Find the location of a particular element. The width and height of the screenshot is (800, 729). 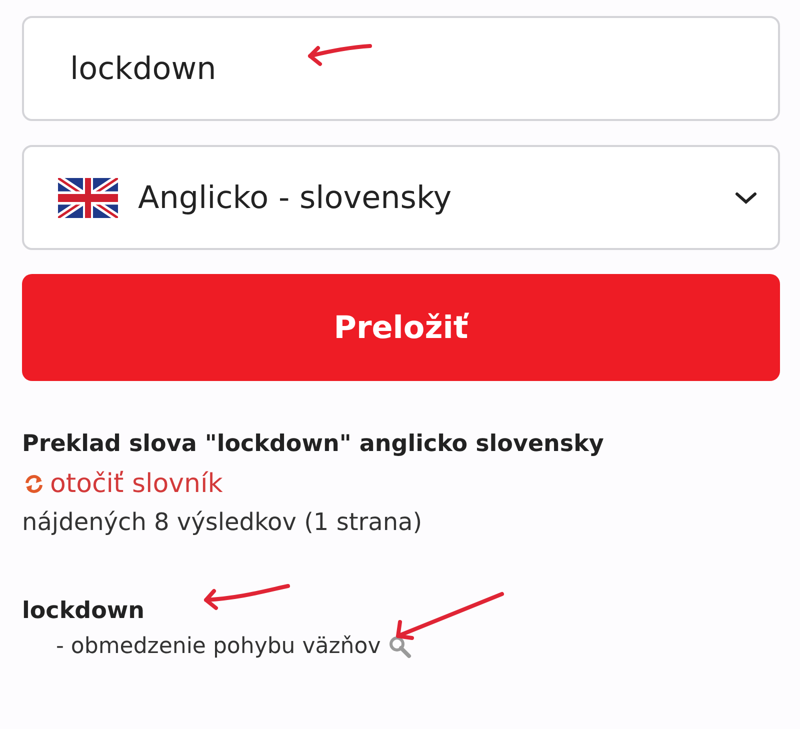

entry-term: lockdown is located at coordinates (84, 611).